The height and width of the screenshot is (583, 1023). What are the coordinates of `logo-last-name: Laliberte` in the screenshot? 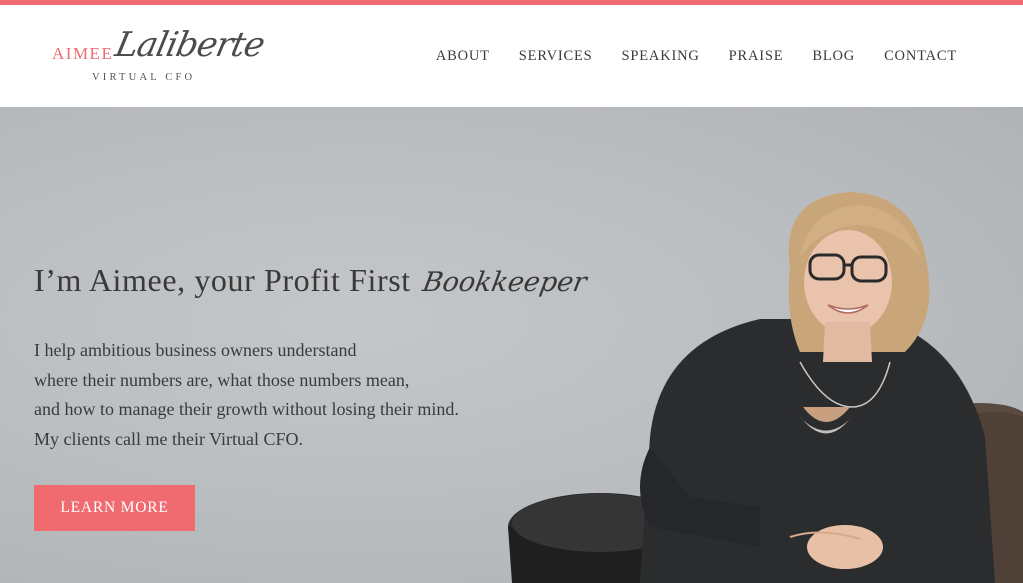 It's located at (189, 45).